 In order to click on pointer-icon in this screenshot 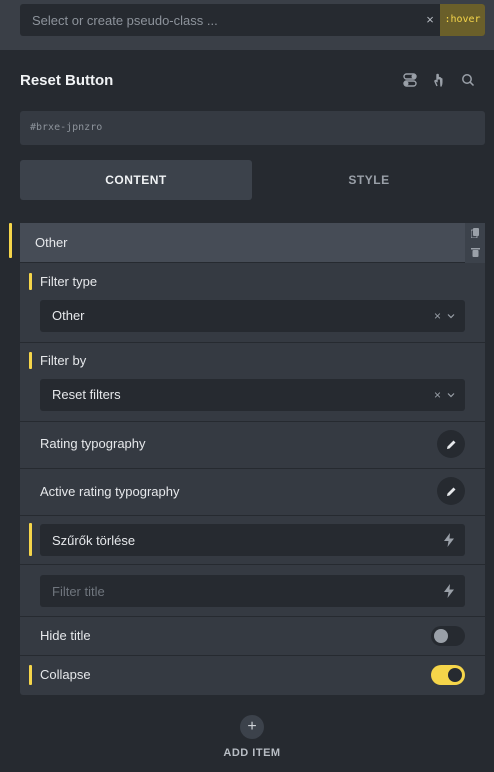, I will do `click(439, 80)`.